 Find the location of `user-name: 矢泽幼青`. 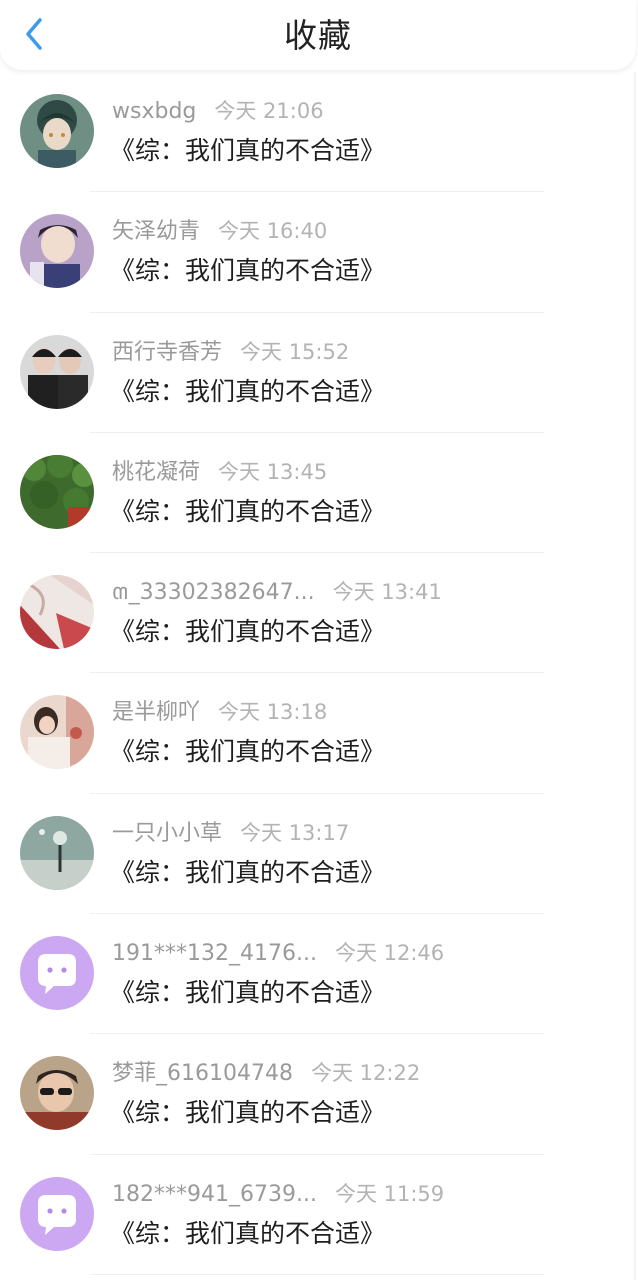

user-name: 矢泽幼青 is located at coordinates (156, 231).